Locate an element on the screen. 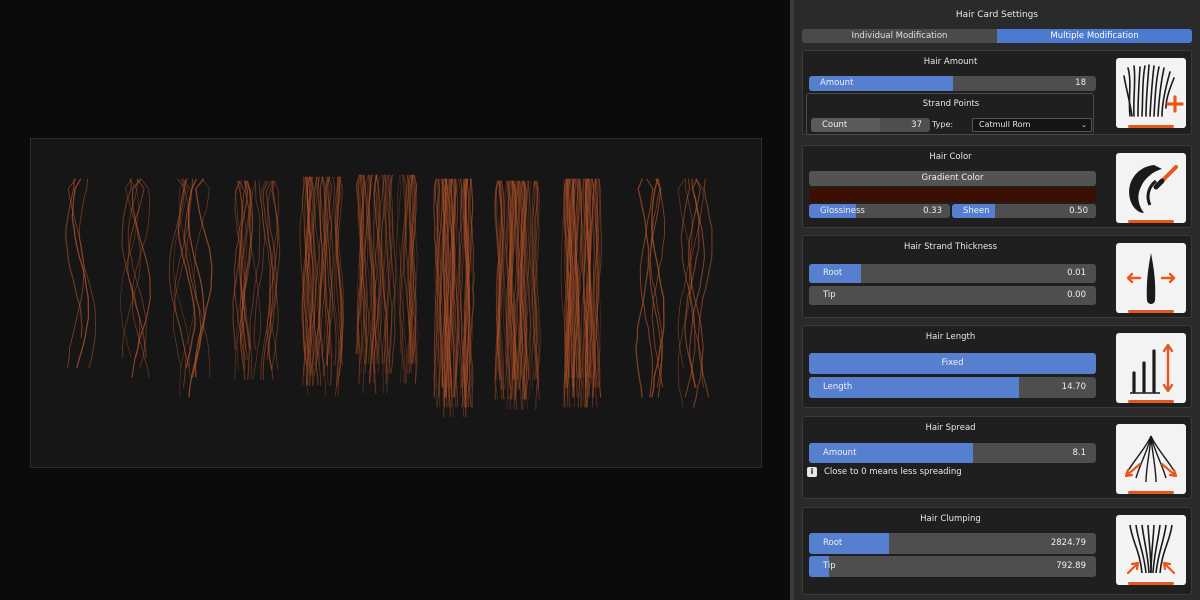  thickness-tip-slider: Tip 0.00 is located at coordinates (952, 295).